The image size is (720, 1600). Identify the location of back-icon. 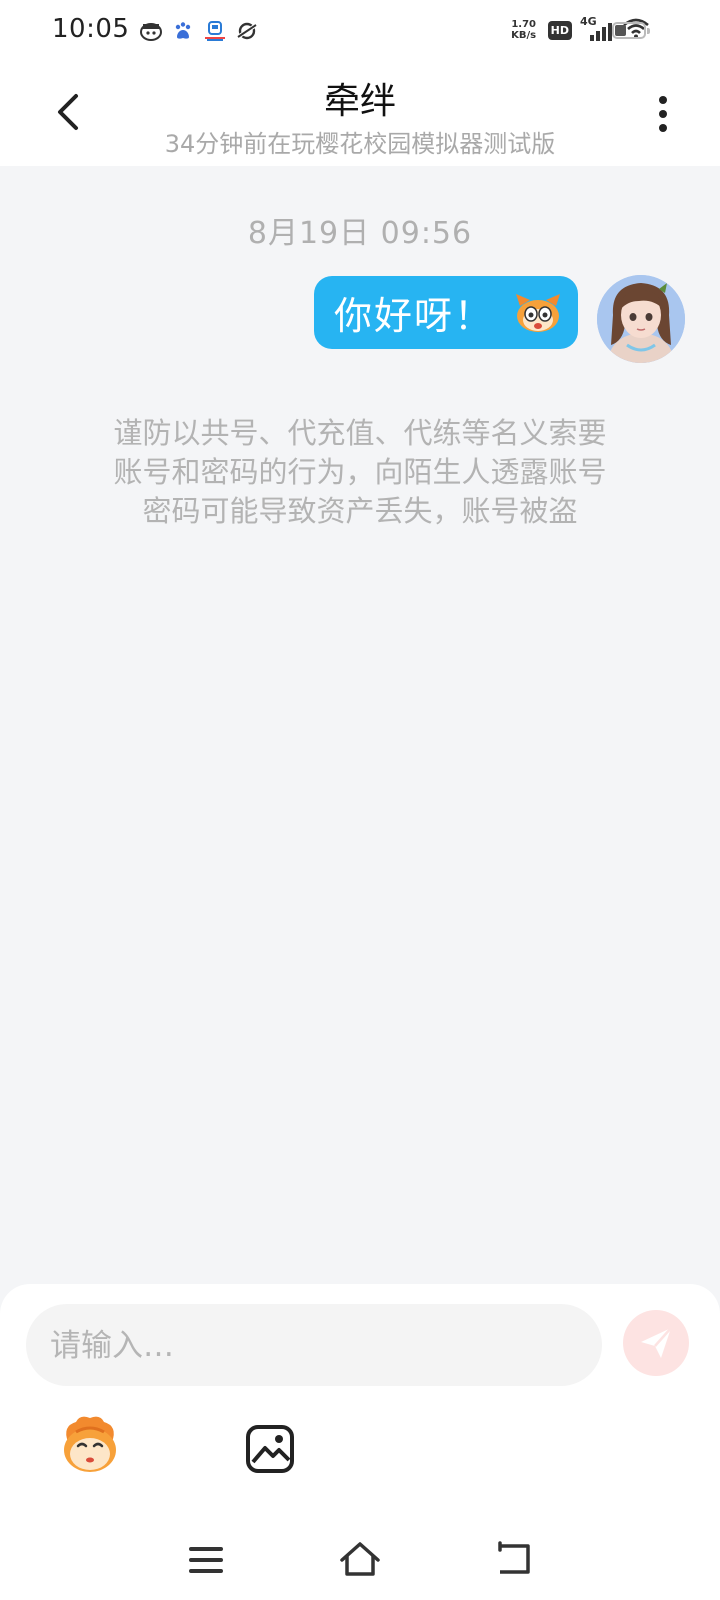
(514, 1557).